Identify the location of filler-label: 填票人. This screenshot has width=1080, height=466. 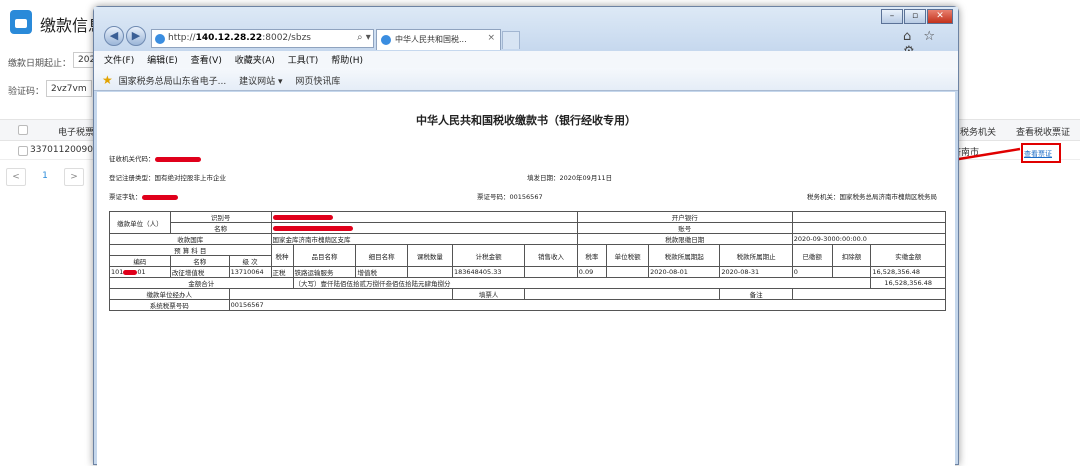
(488, 294).